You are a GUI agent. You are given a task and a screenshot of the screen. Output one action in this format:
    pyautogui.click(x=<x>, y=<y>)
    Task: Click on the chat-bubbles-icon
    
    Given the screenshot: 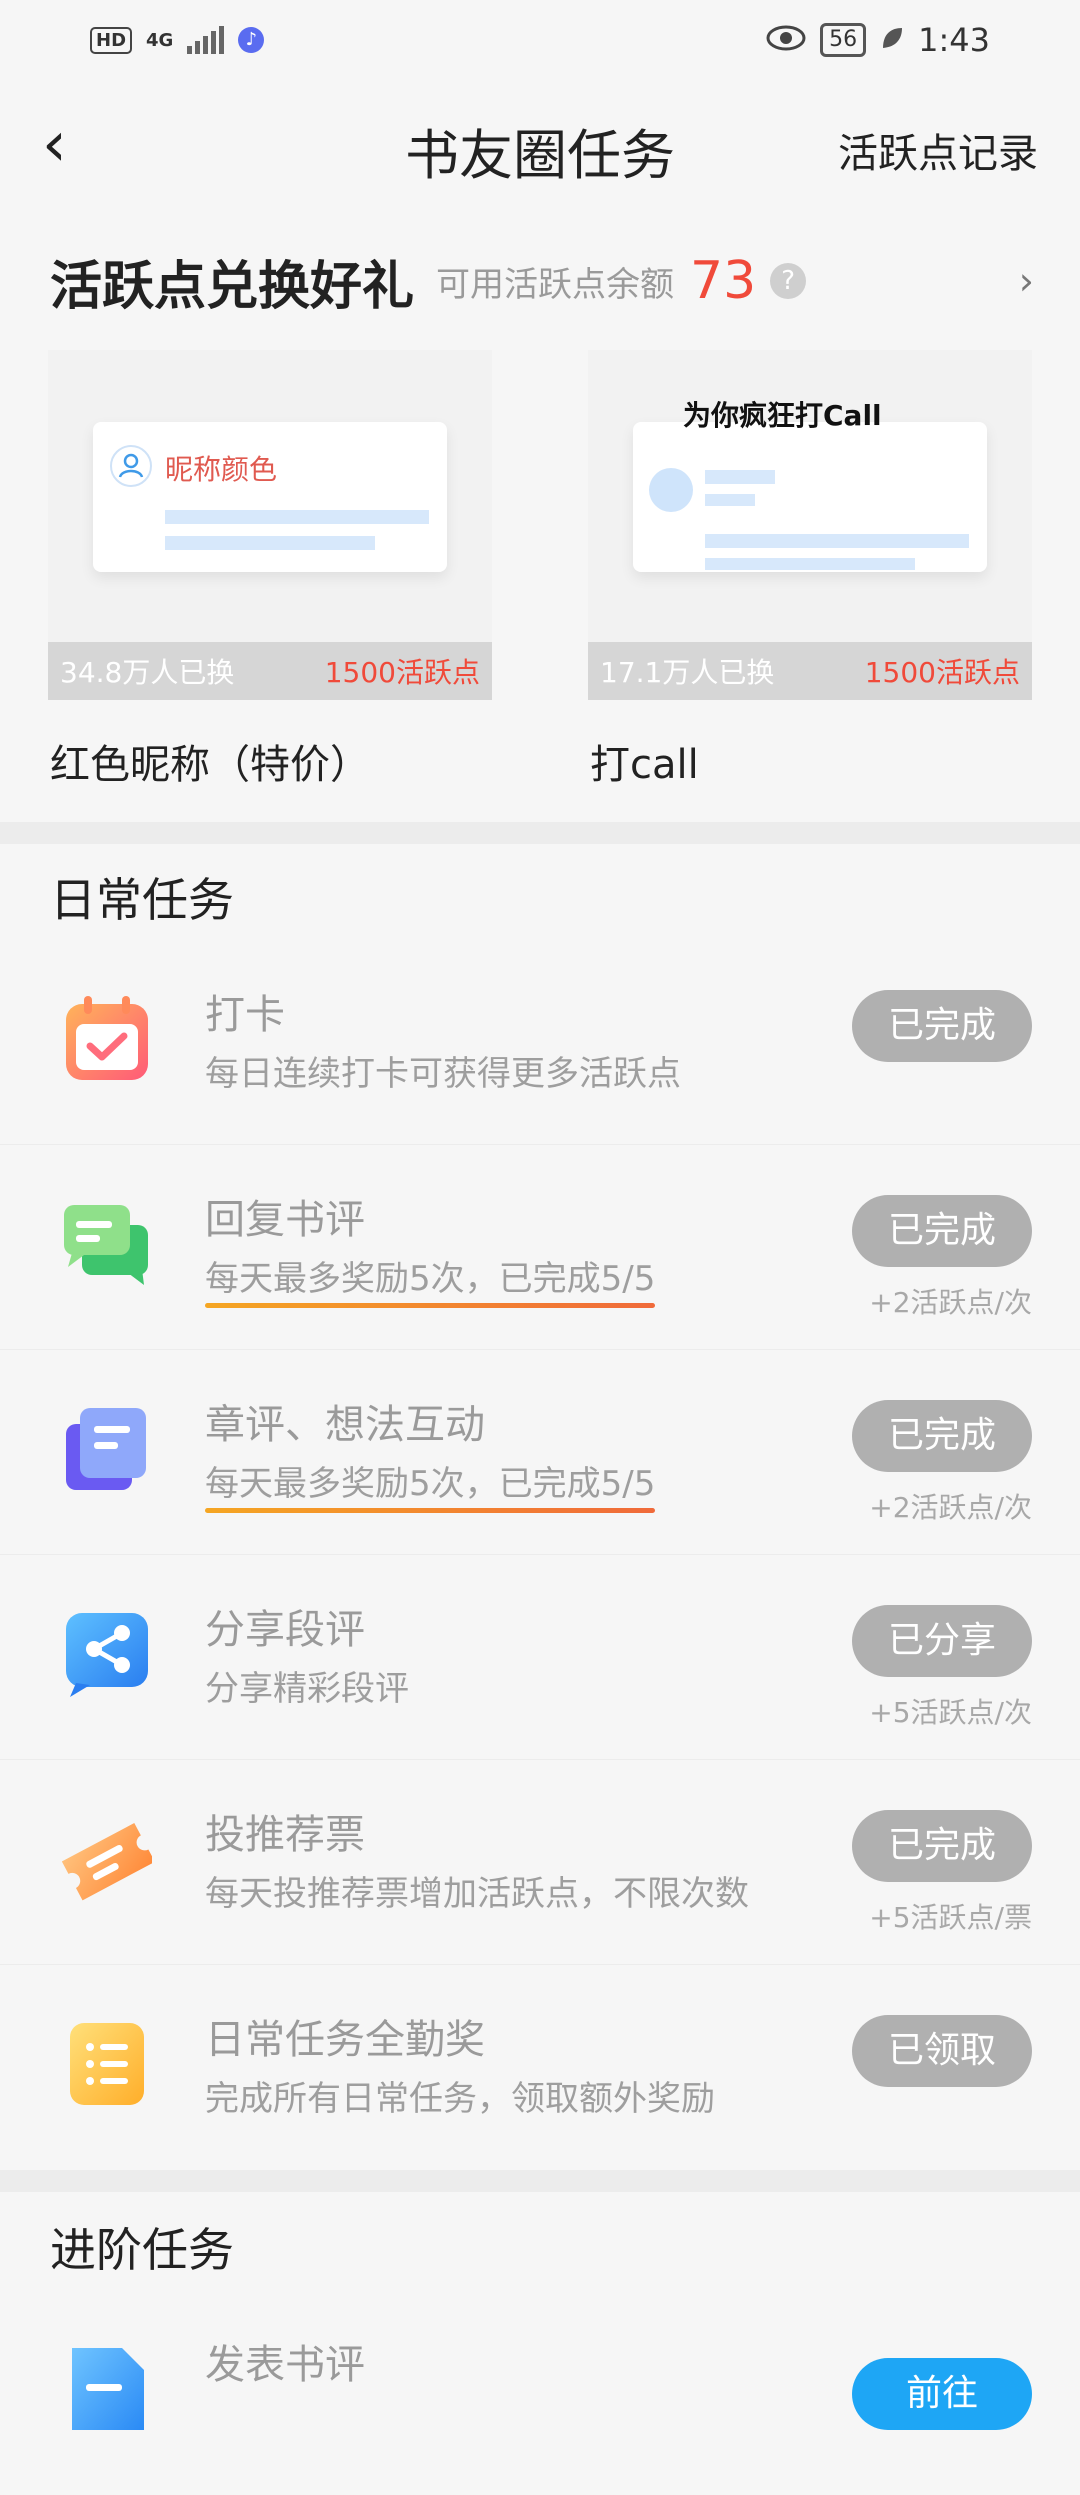 What is the action you would take?
    pyautogui.click(x=106, y=1245)
    